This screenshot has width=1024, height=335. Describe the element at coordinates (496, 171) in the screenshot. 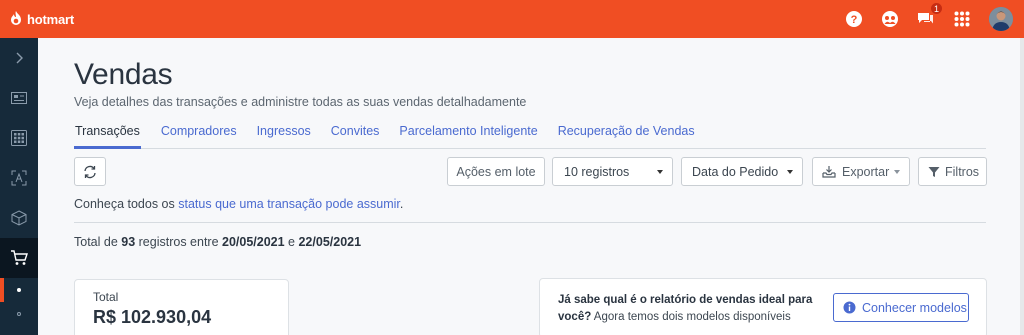

I see `bulk-actions-button: Ações em lote` at that location.